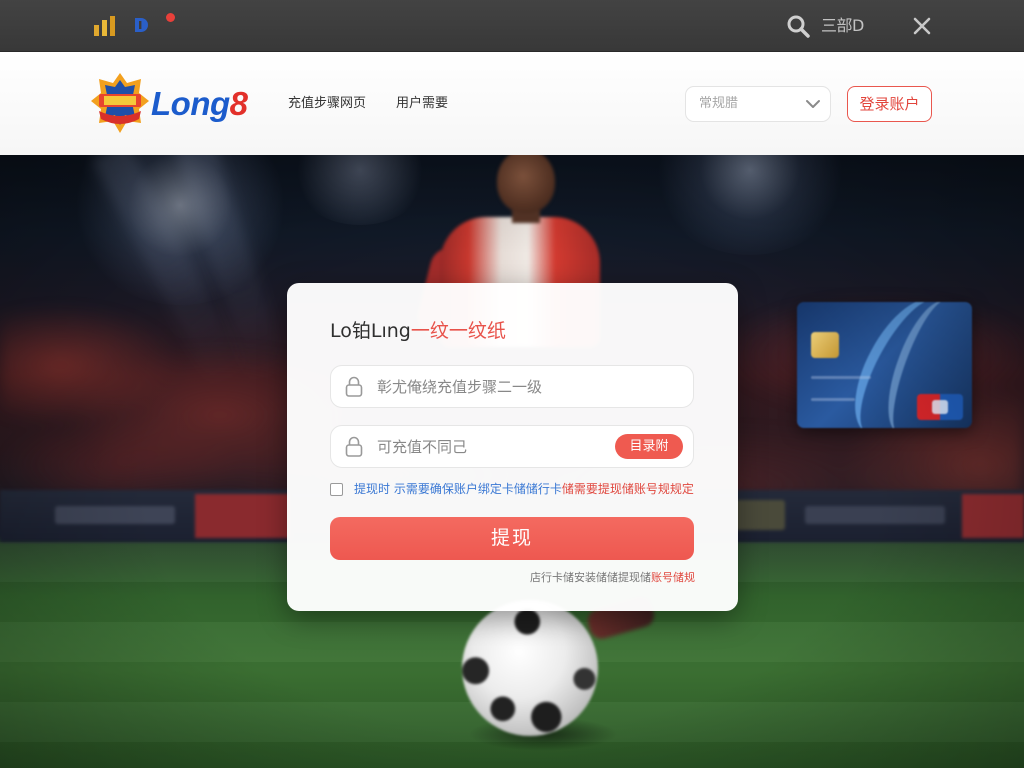 The width and height of the screenshot is (1024, 768). I want to click on chevron-down-icon, so click(813, 104).